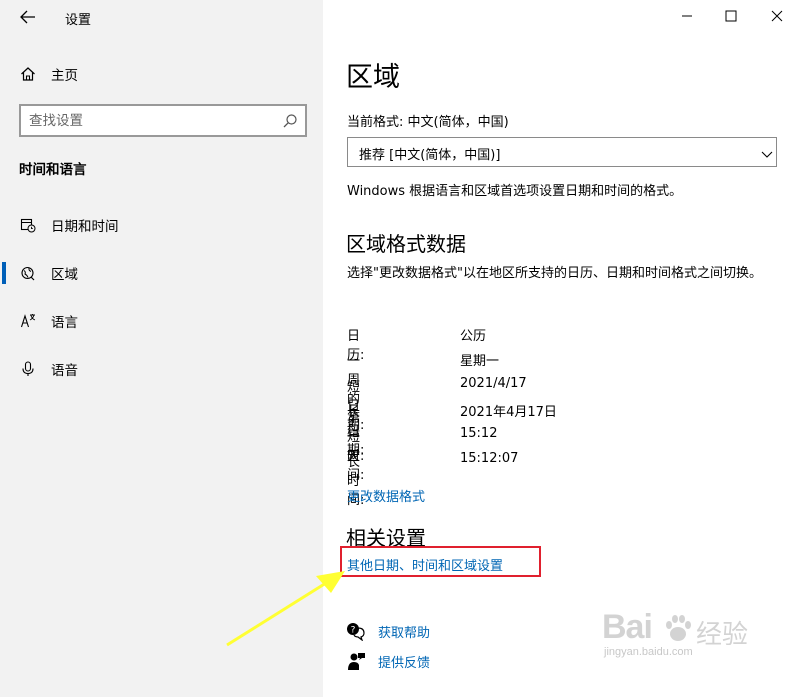 The image size is (785, 697). I want to click on format-dropdown: 推荐 [中文(简体，中国)], so click(562, 152).